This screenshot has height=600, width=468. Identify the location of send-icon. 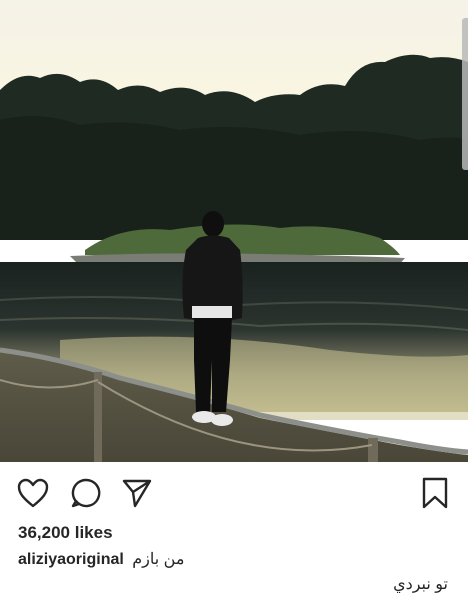
(137, 493).